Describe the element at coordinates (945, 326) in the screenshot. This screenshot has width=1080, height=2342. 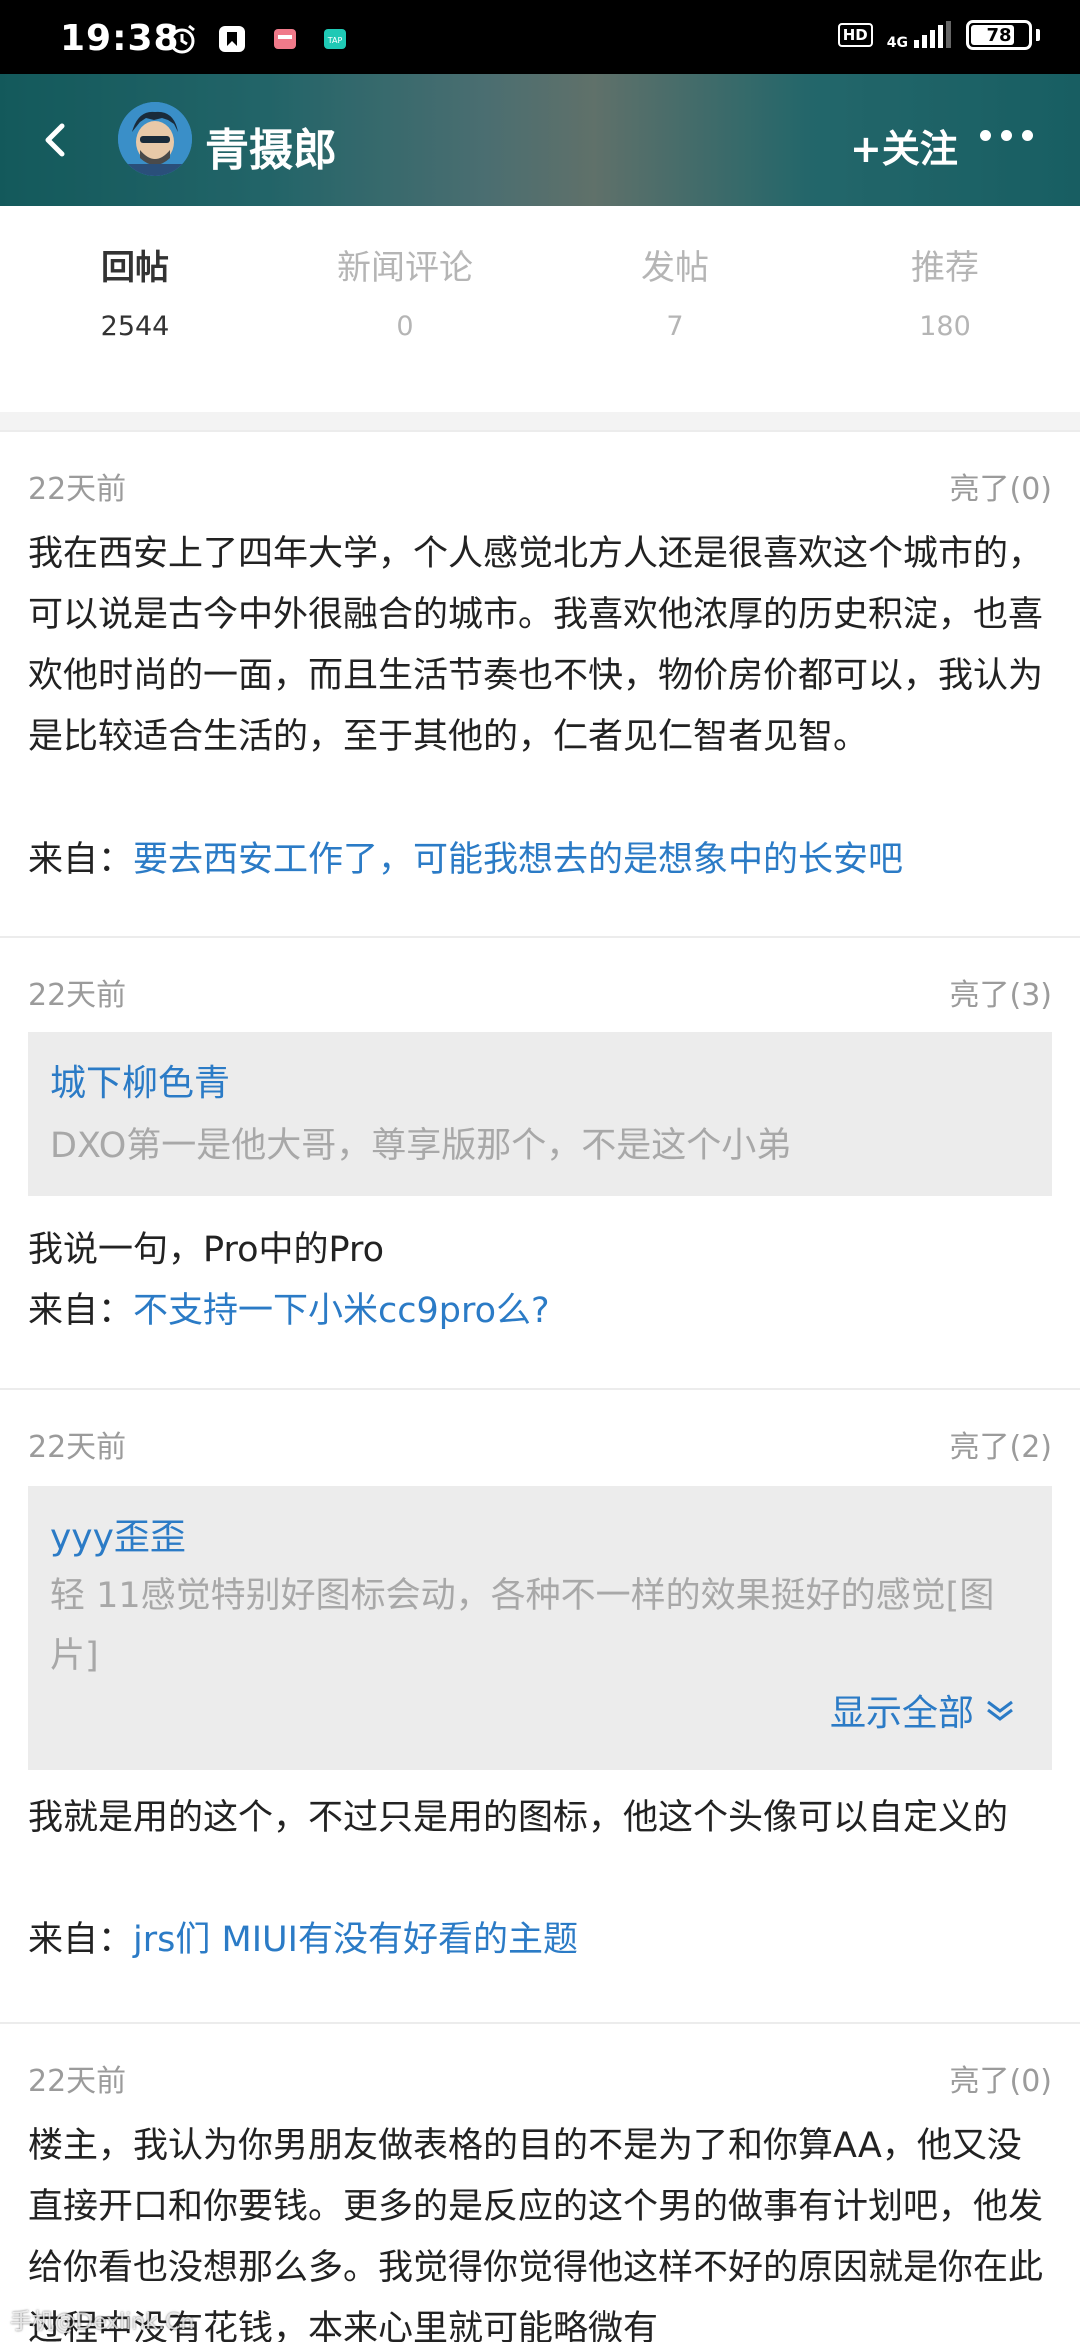
I see `tab-count: 180` at that location.